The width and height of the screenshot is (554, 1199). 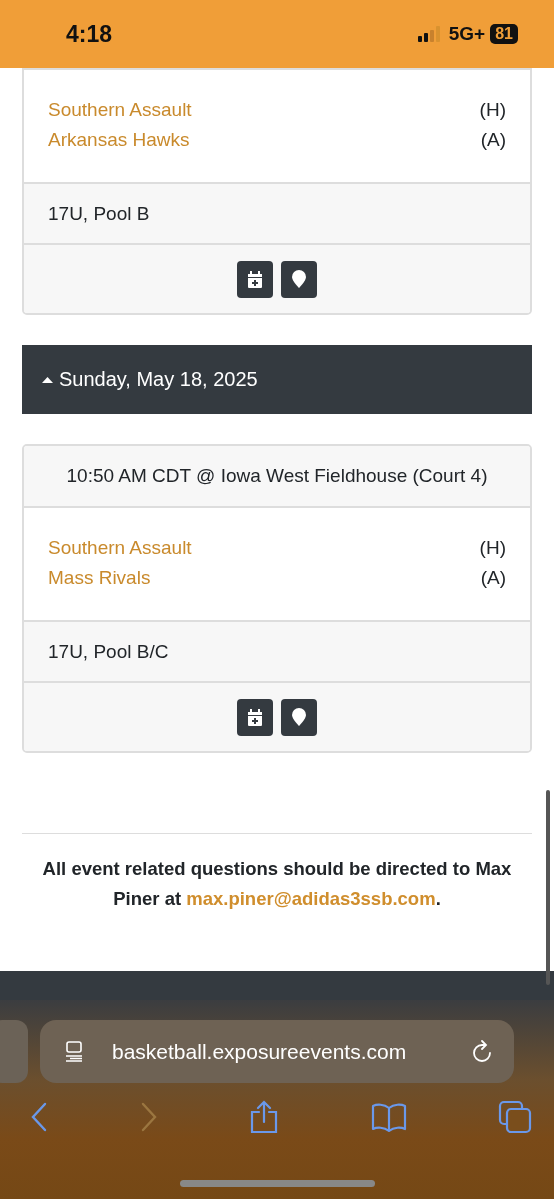 What do you see at coordinates (467, 34) in the screenshot?
I see `network-type: 5G+` at bounding box center [467, 34].